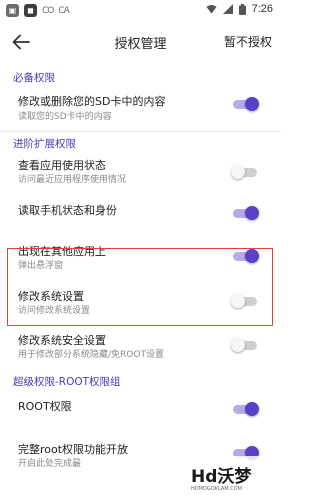  I want to click on highlight-box, so click(140, 287).